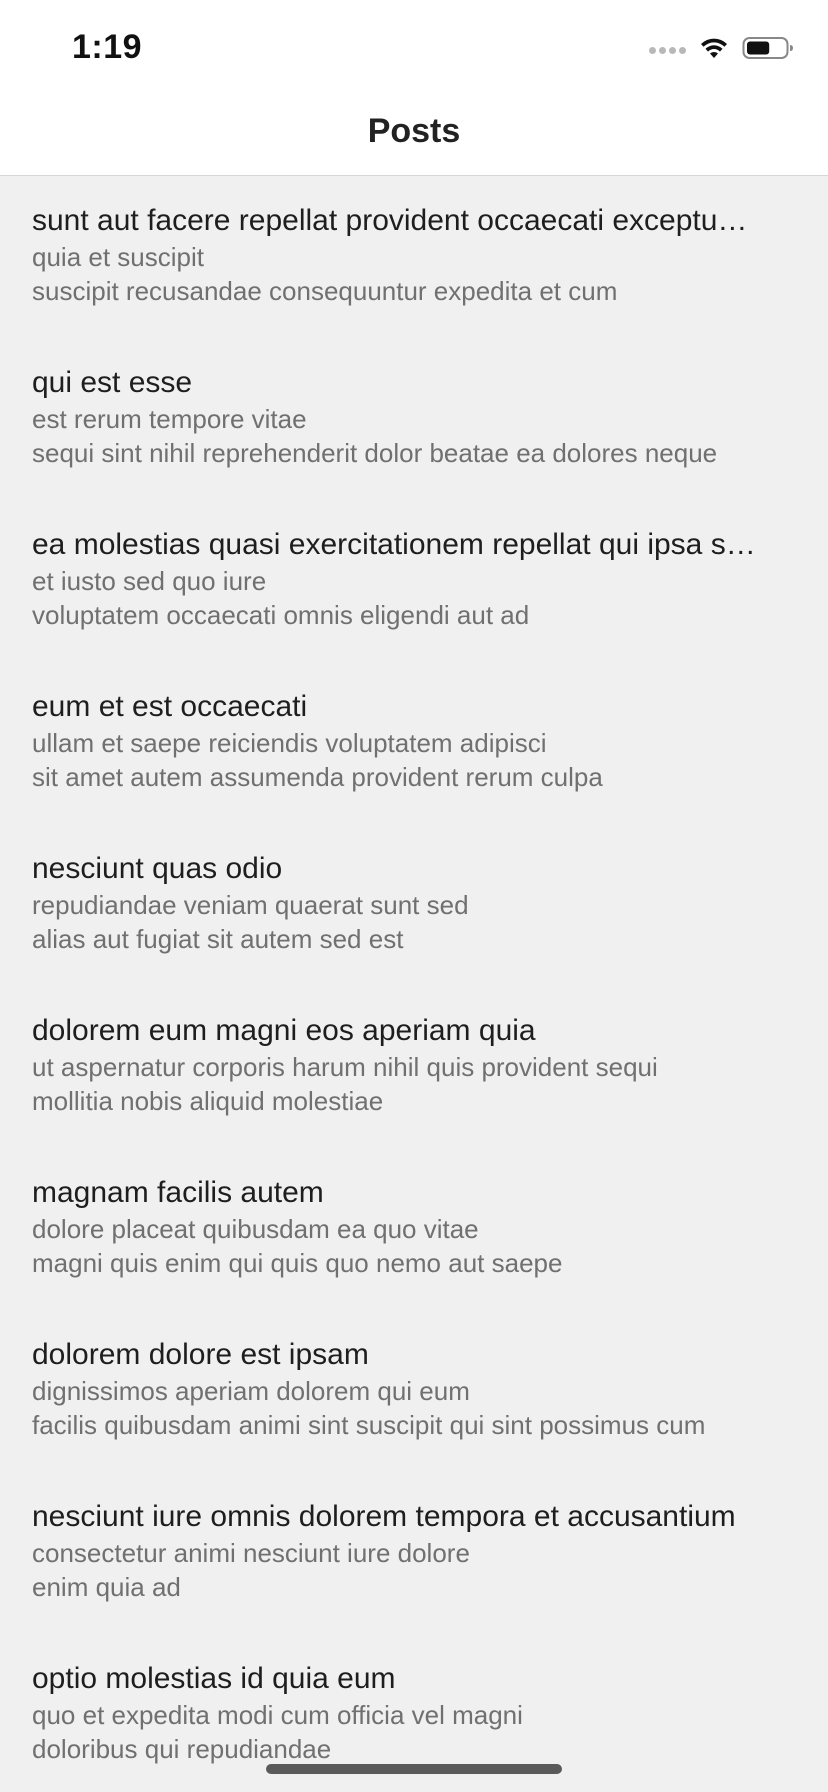  What do you see at coordinates (714, 50) in the screenshot?
I see `wifi-icon` at bounding box center [714, 50].